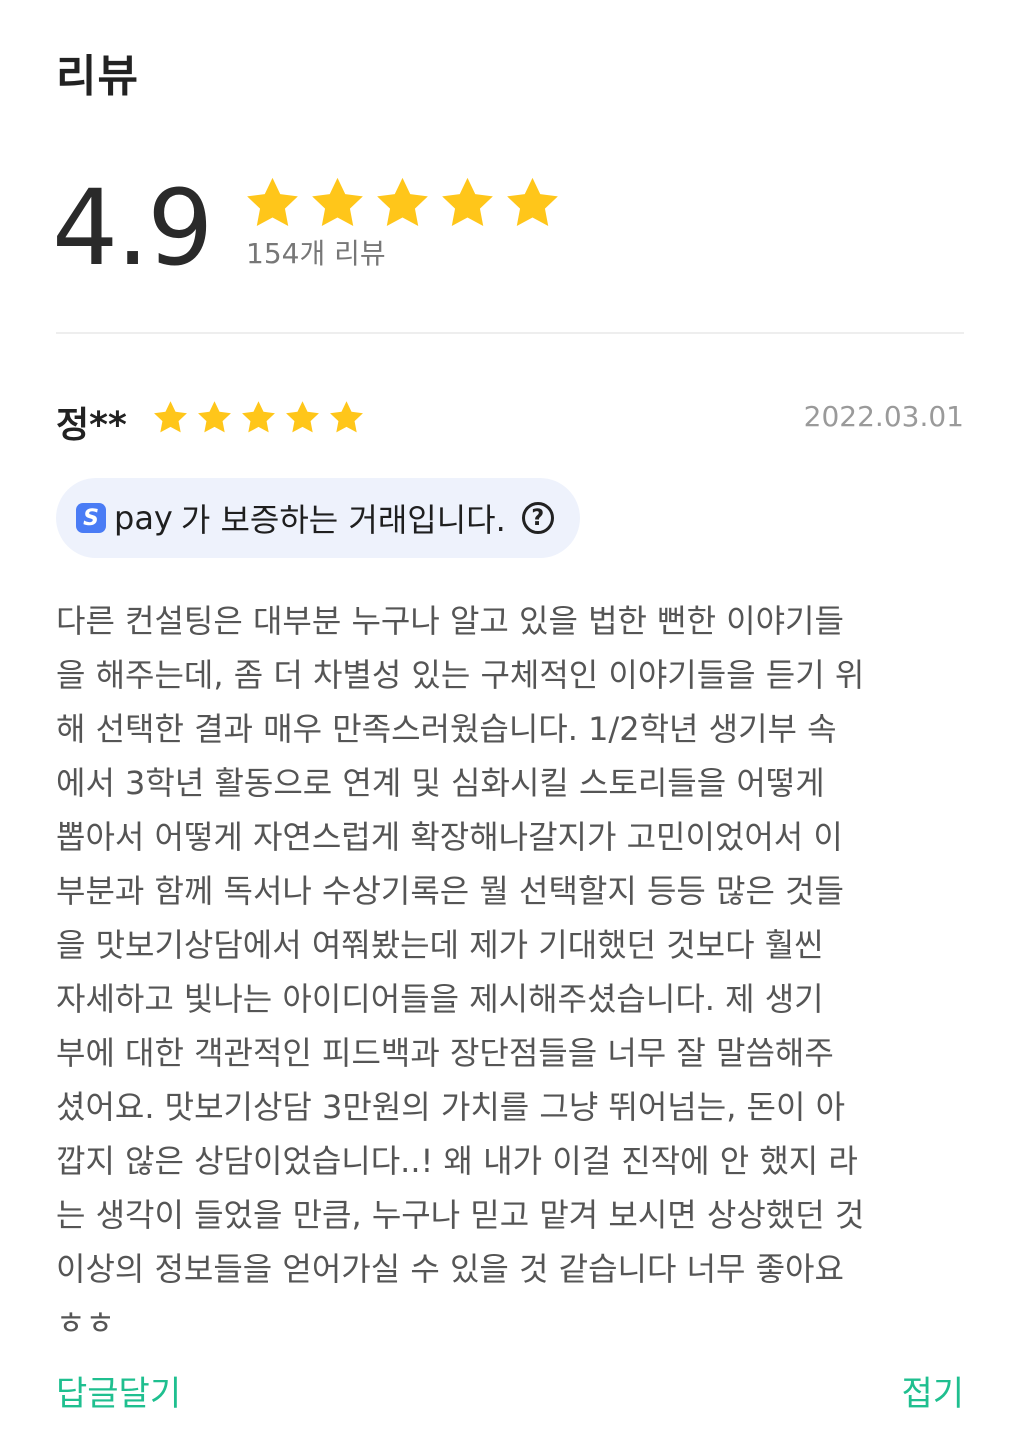  What do you see at coordinates (510, 333) in the screenshot?
I see `divider` at bounding box center [510, 333].